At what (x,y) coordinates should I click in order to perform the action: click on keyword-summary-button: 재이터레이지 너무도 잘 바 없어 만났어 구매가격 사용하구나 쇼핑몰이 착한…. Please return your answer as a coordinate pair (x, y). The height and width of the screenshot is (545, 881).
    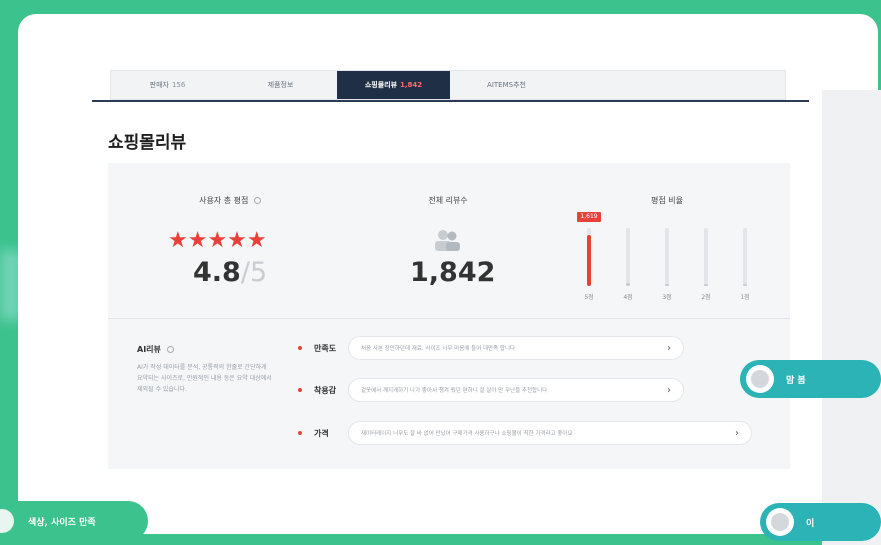
    Looking at the image, I should click on (550, 433).